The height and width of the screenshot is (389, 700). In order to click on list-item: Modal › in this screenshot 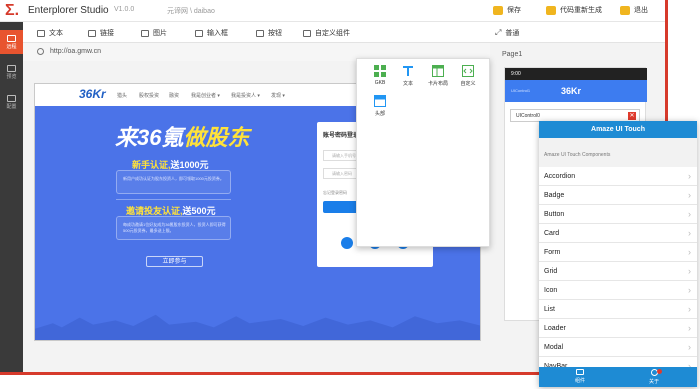, I will do `click(618, 347)`.